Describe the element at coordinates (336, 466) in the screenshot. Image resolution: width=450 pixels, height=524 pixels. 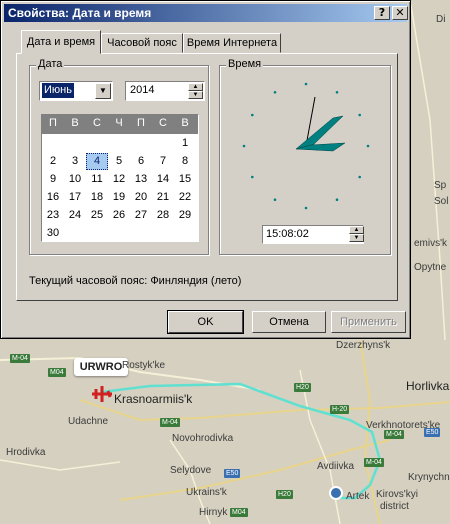
I see `map-label: Avdiivka` at that location.